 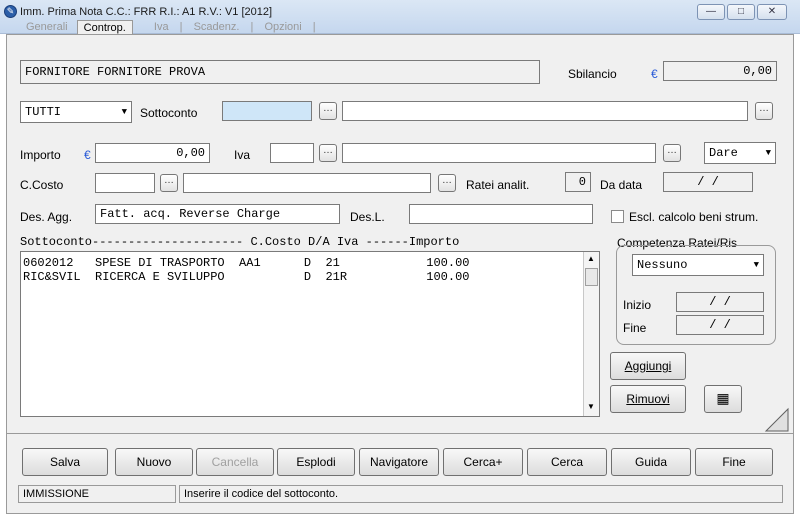 I want to click on fine-button: Fine, so click(x=734, y=462).